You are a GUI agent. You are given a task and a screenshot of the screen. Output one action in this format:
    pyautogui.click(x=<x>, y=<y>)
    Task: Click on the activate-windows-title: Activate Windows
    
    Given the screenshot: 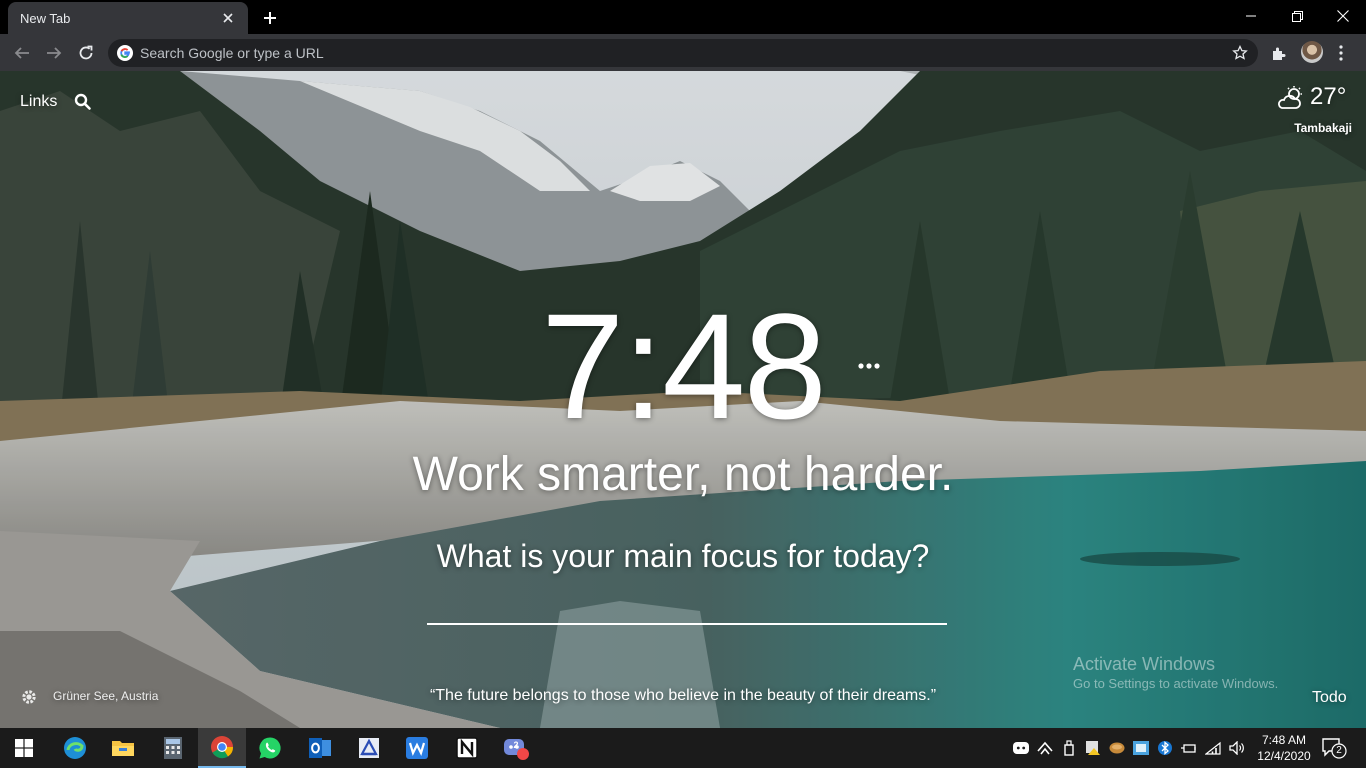 What is the action you would take?
    pyautogui.click(x=1144, y=664)
    